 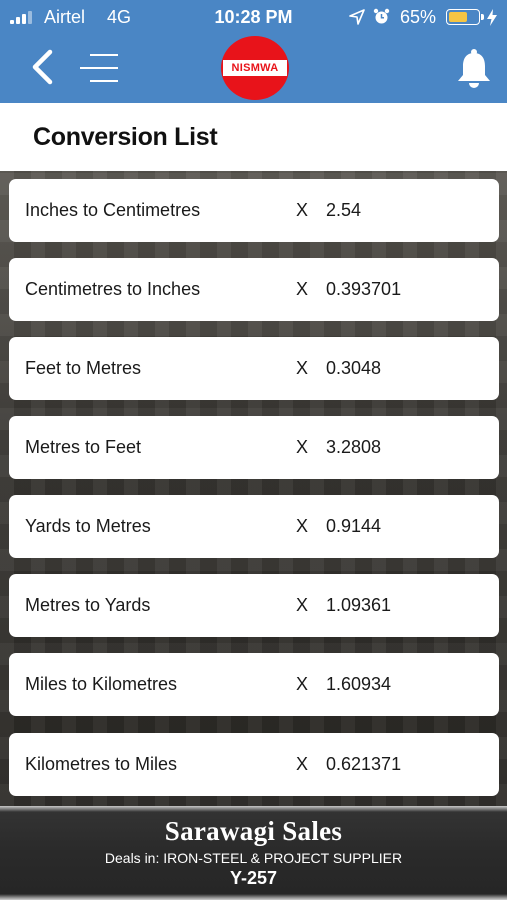 What do you see at coordinates (254, 684) in the screenshot?
I see `conversion-item: Miles to Kilometres X 1.60934` at bounding box center [254, 684].